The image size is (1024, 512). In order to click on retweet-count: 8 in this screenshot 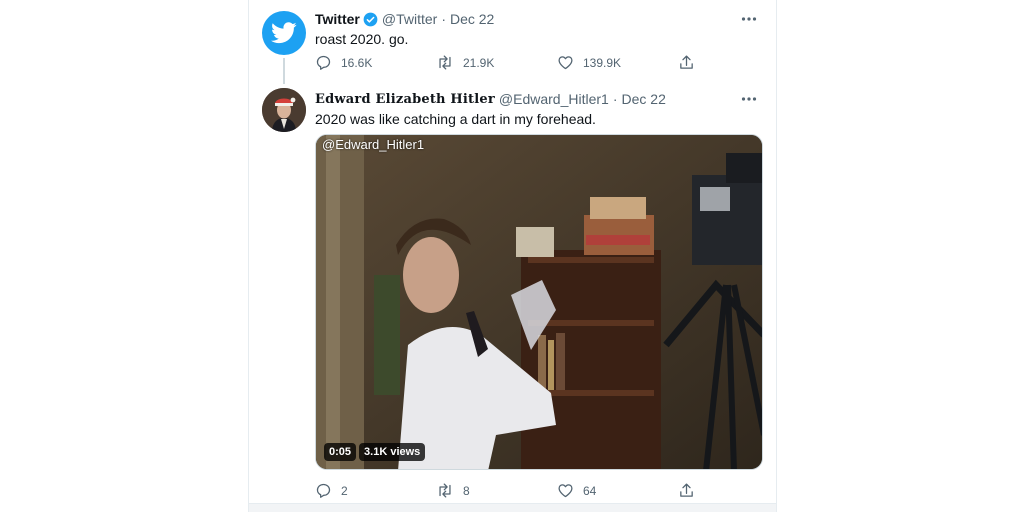, I will do `click(466, 490)`.